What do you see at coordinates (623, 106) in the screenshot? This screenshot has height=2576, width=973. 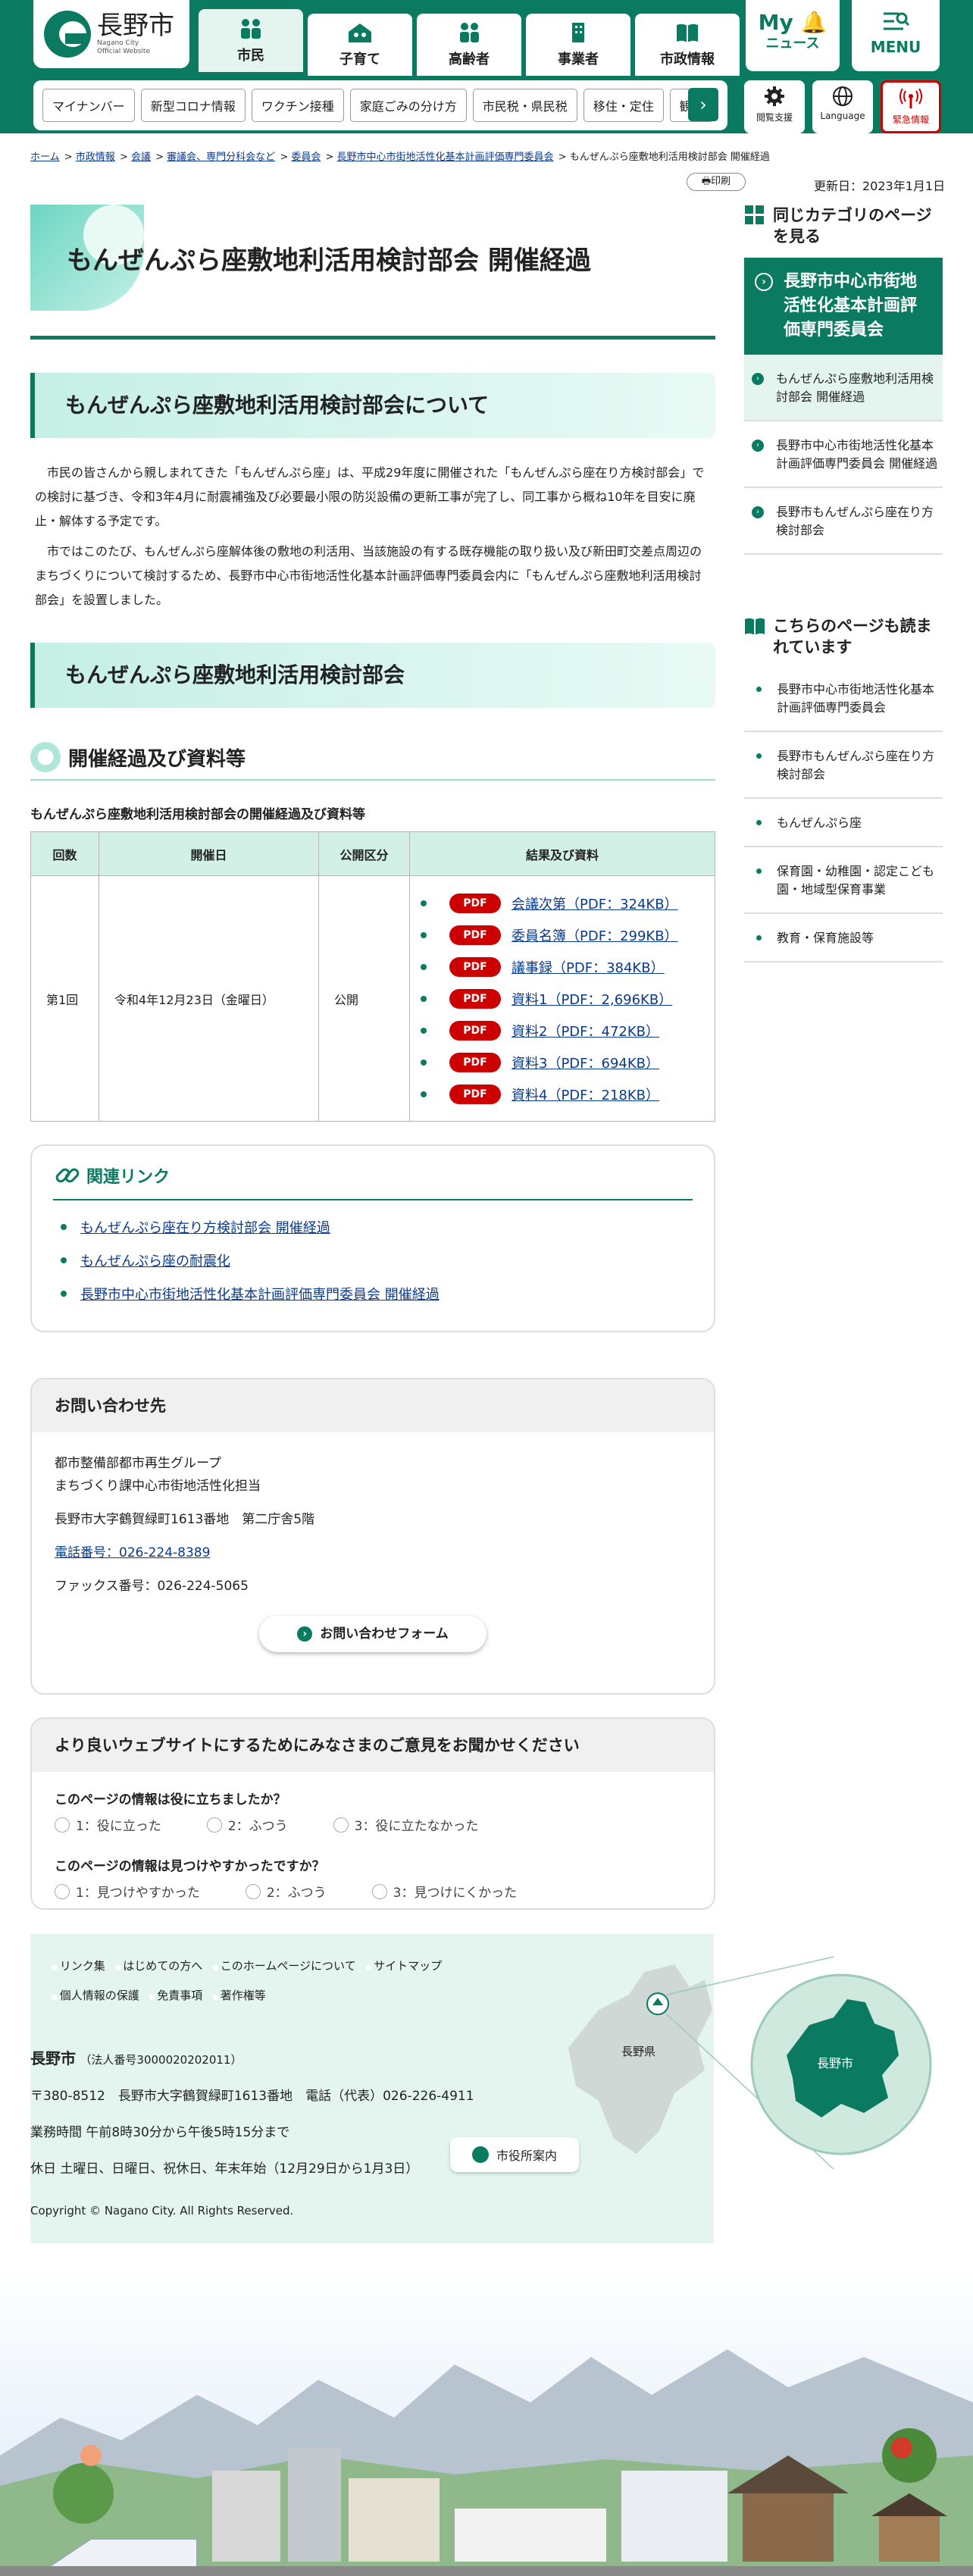 I see `quick-link: 移住・定住` at bounding box center [623, 106].